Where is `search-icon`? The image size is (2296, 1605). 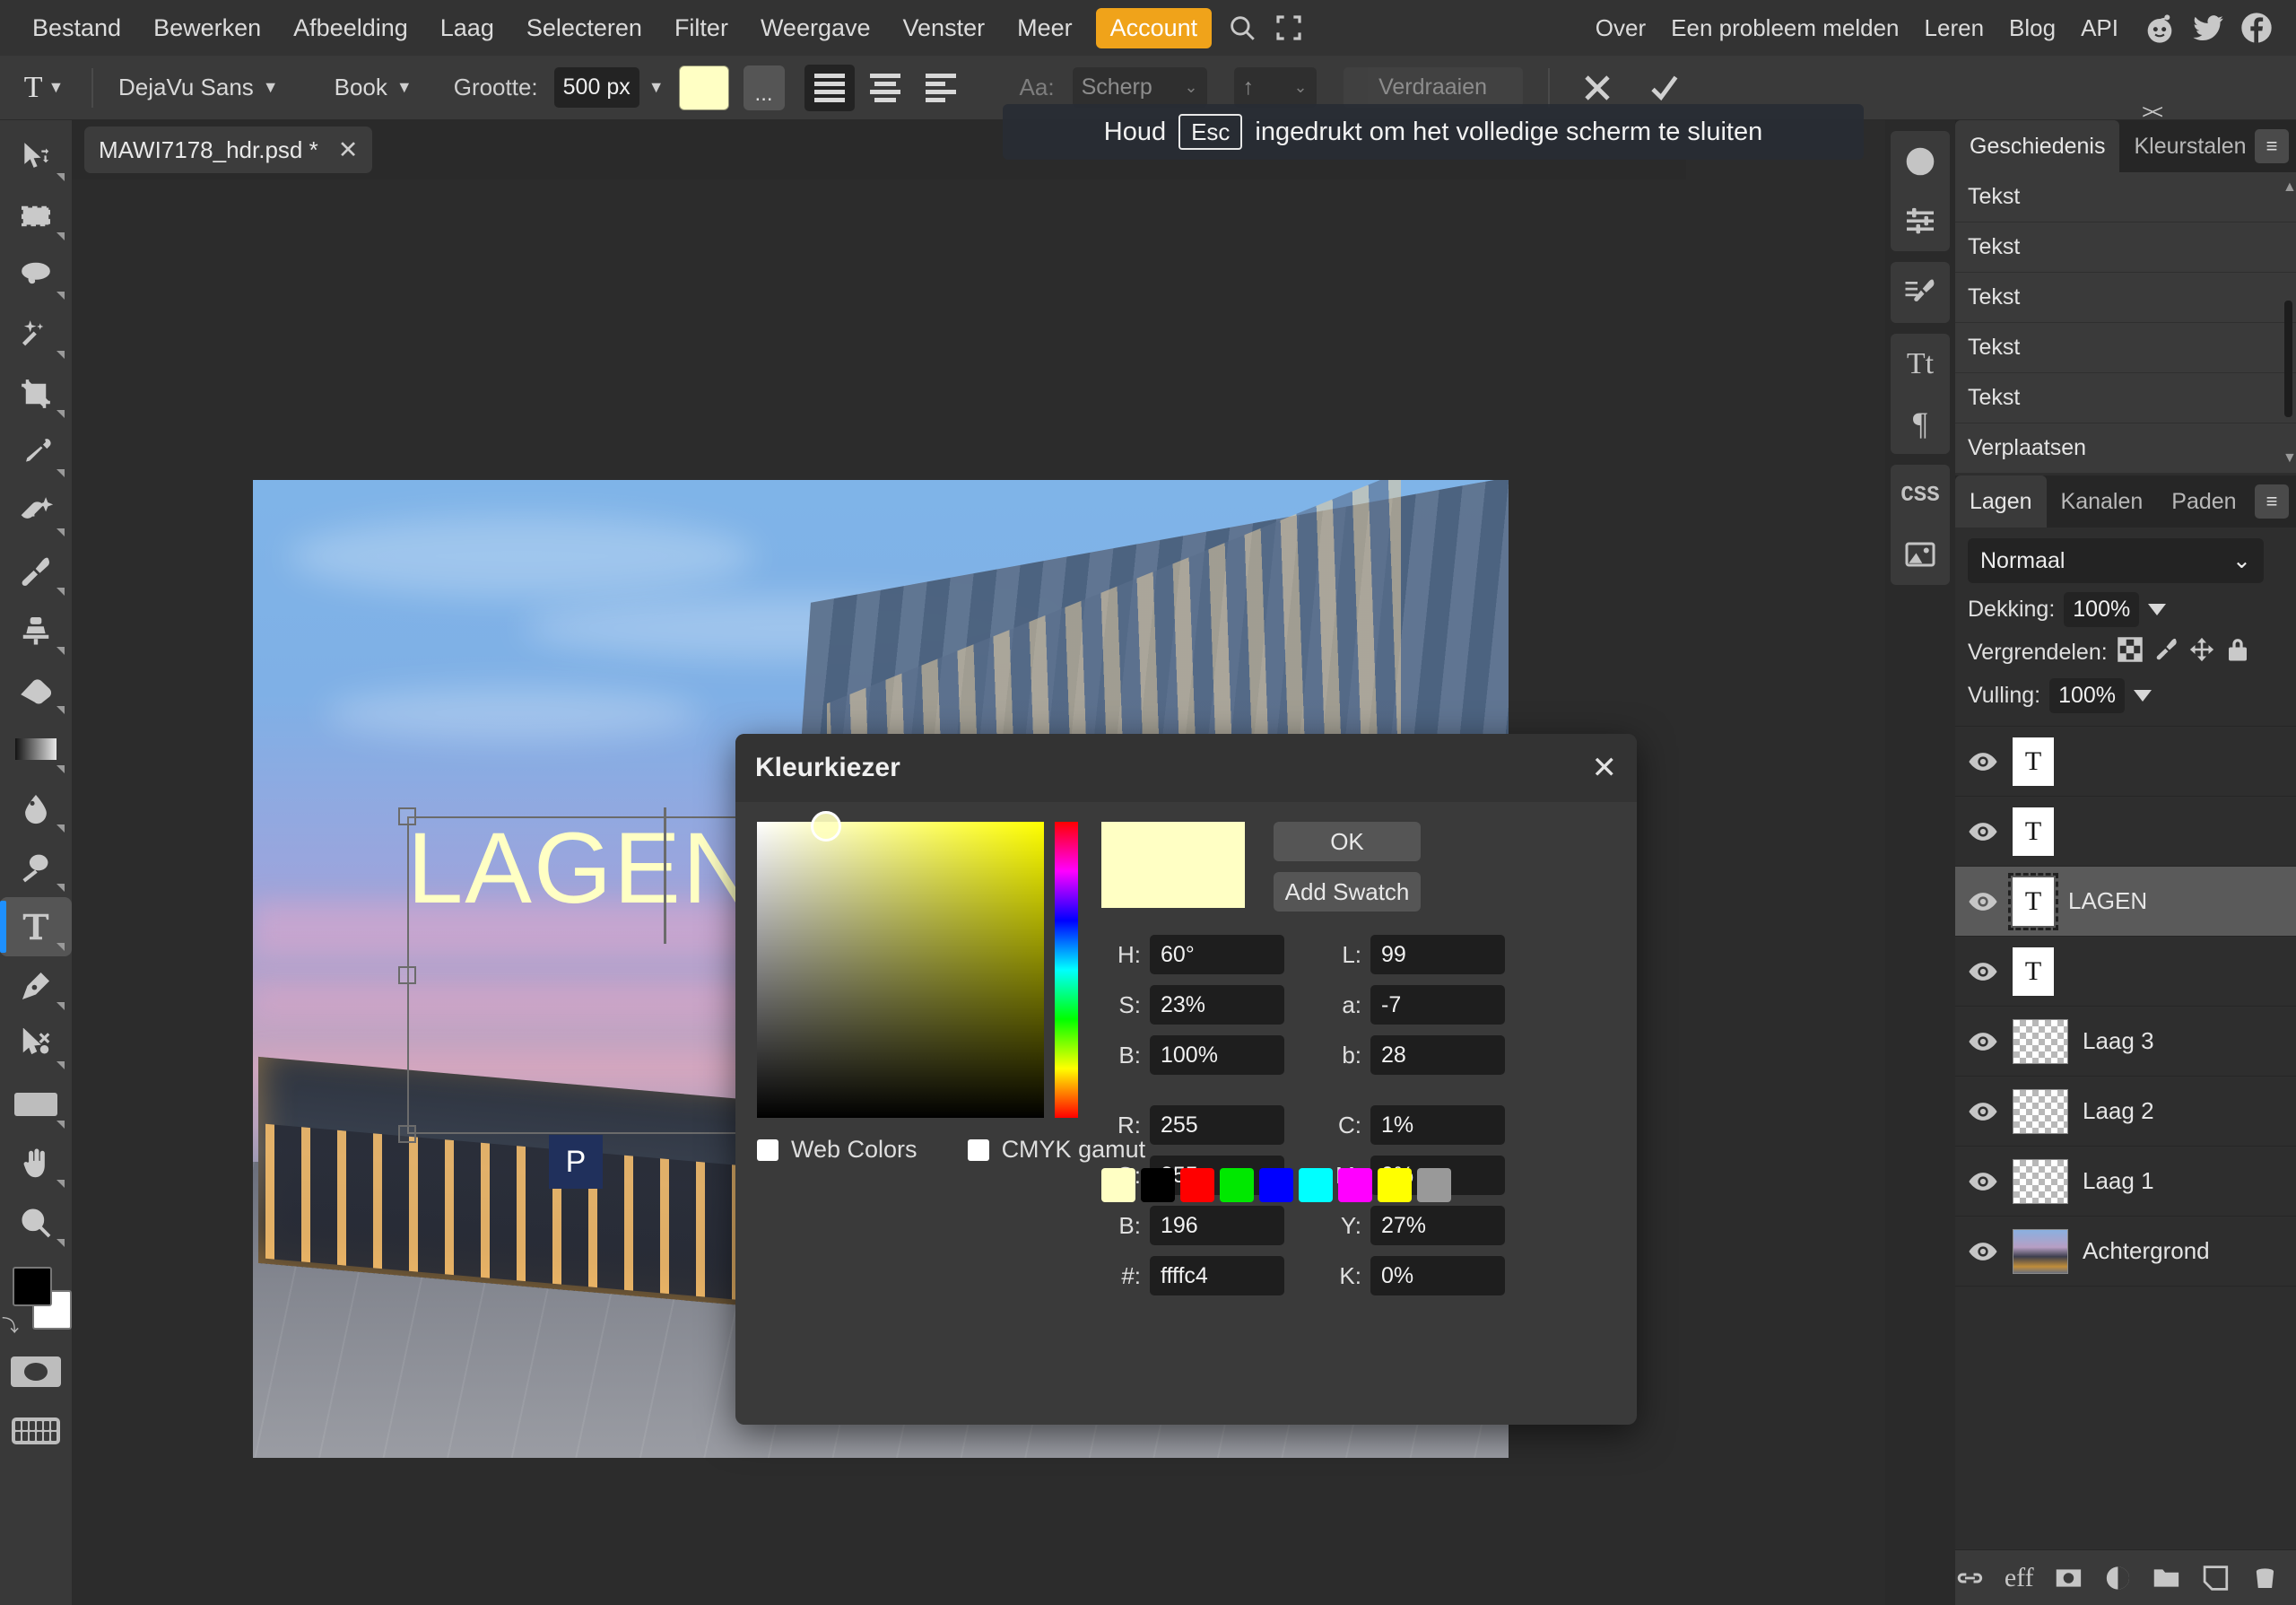 search-icon is located at coordinates (1242, 27).